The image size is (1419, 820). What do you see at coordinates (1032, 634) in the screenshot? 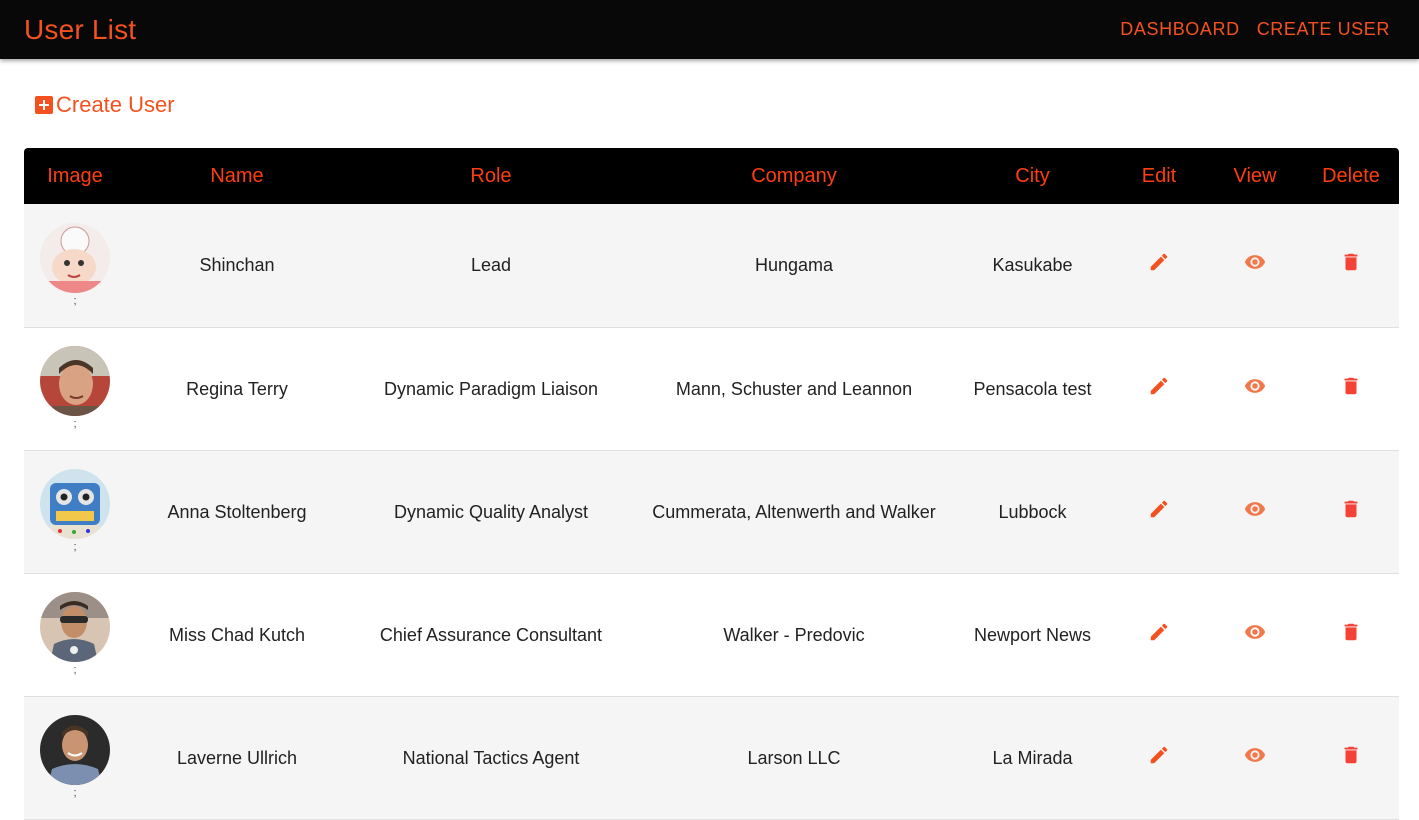
I see `user-city: Newport News` at bounding box center [1032, 634].